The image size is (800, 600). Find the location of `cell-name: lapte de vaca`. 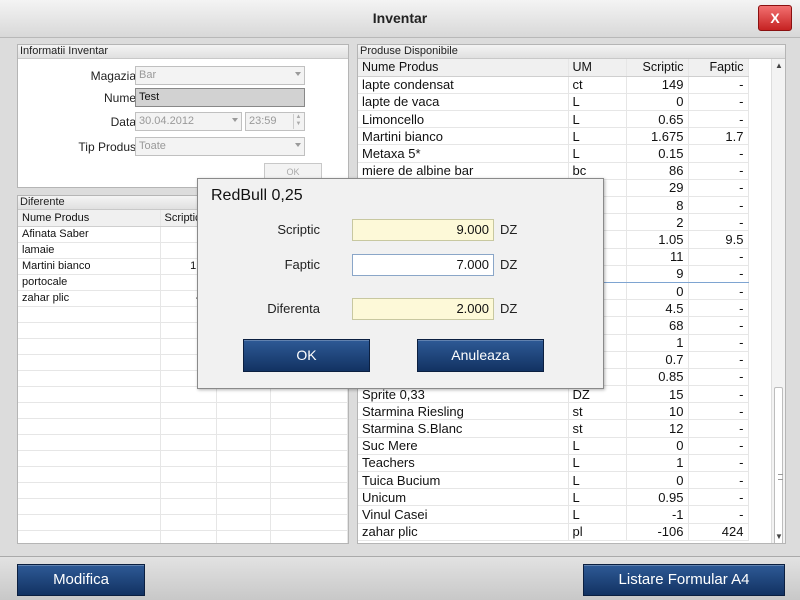

cell-name: lapte de vaca is located at coordinates (463, 102).